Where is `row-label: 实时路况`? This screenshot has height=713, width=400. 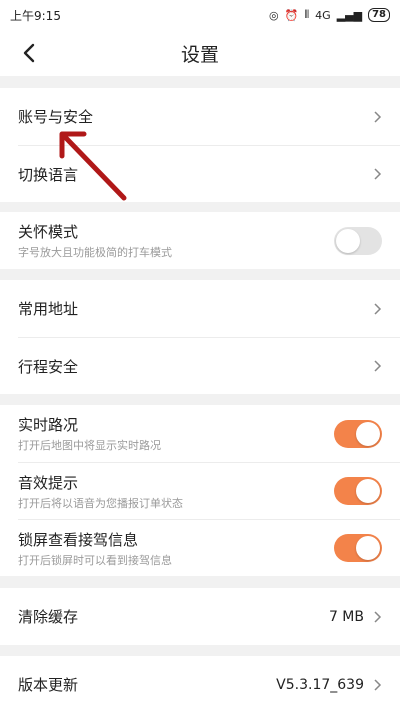 row-label: 实时路况 is located at coordinates (48, 425).